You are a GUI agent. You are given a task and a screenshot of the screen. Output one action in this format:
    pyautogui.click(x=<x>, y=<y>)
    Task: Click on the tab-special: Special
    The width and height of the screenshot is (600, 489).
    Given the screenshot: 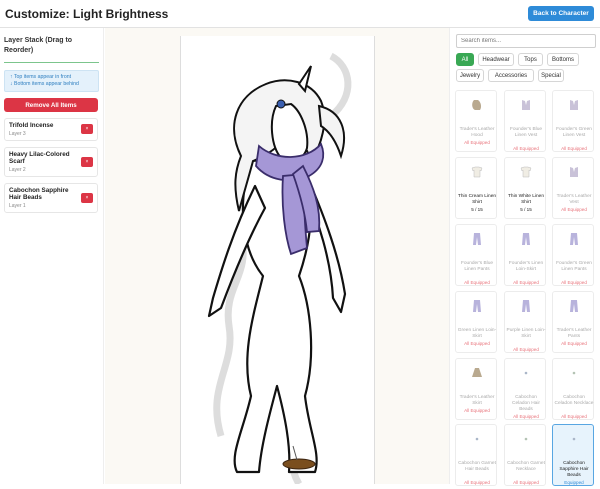 What is the action you would take?
    pyautogui.click(x=551, y=75)
    